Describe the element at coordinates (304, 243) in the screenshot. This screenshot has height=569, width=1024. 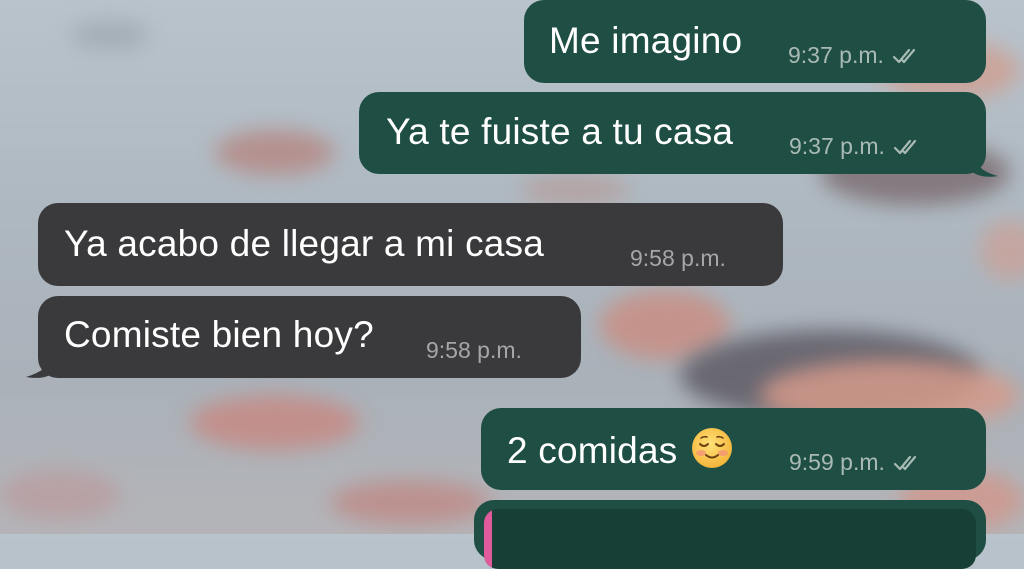
I see `message-text: Ya acabo de llegar a mi casa` at that location.